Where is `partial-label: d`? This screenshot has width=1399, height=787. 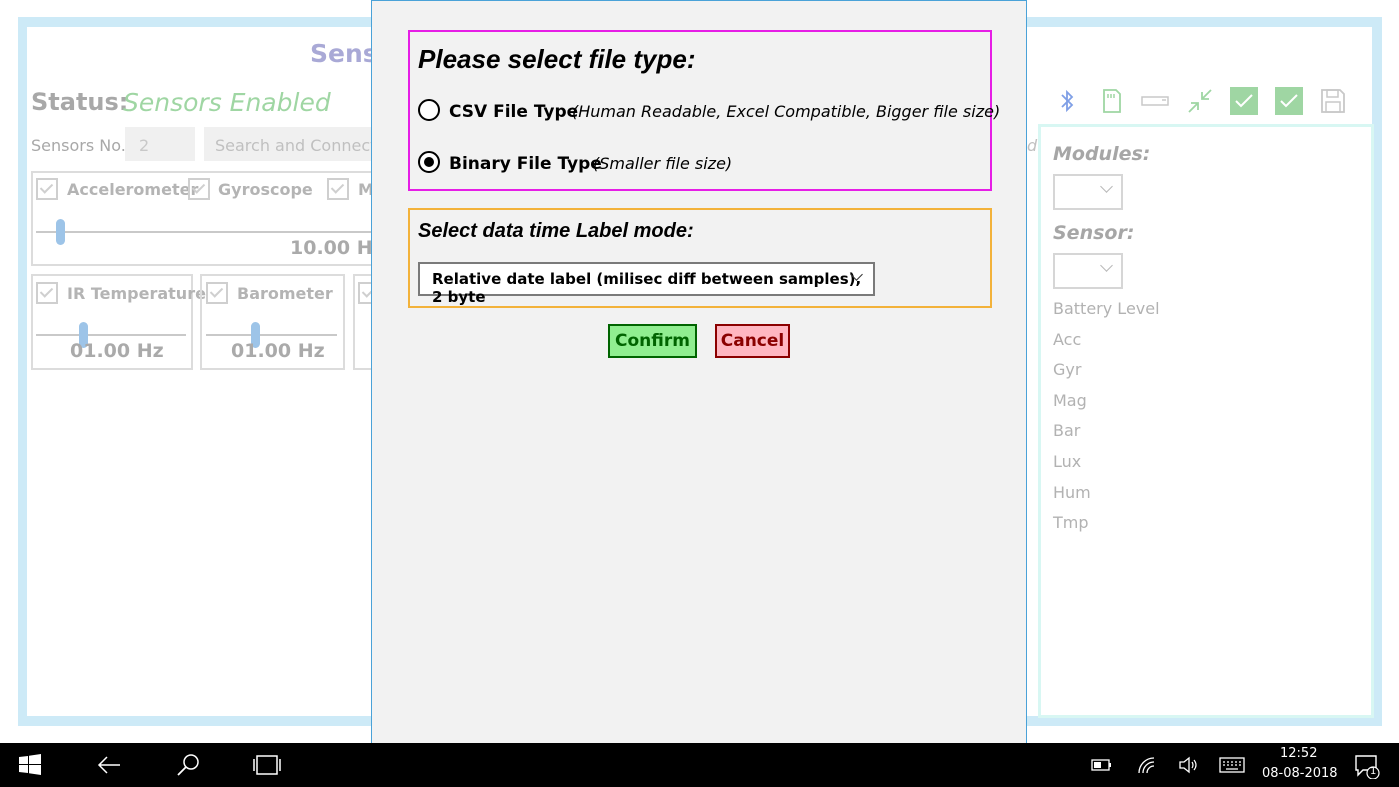 partial-label: d is located at coordinates (1032, 145).